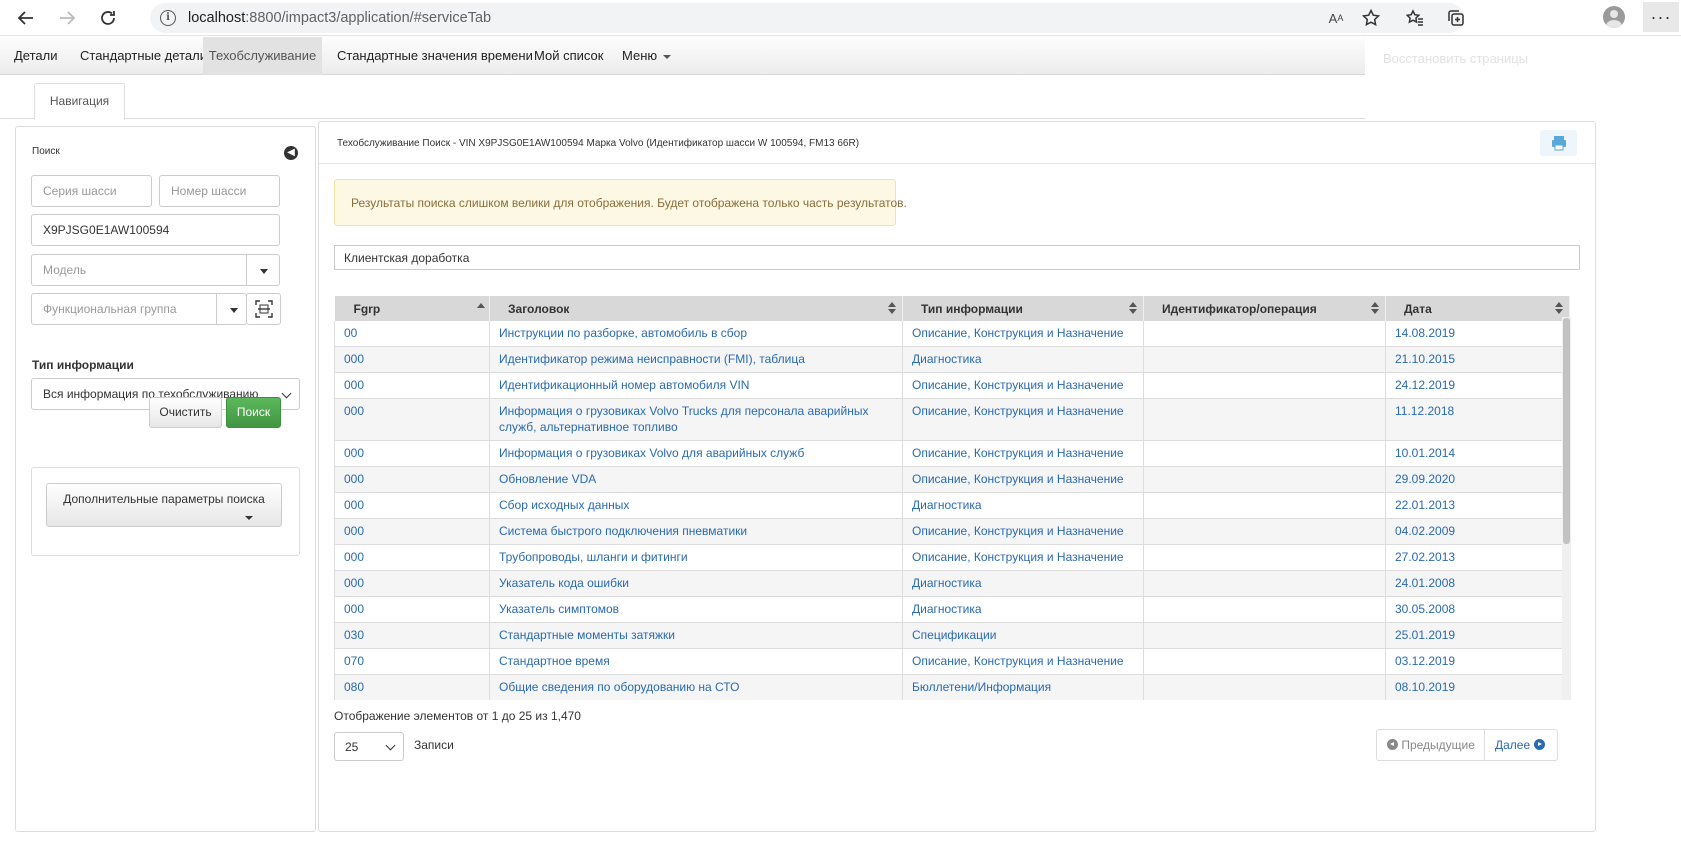 The width and height of the screenshot is (1681, 854). I want to click on cell-title: Идентификационный номер автомобиля VIN, so click(696, 385).